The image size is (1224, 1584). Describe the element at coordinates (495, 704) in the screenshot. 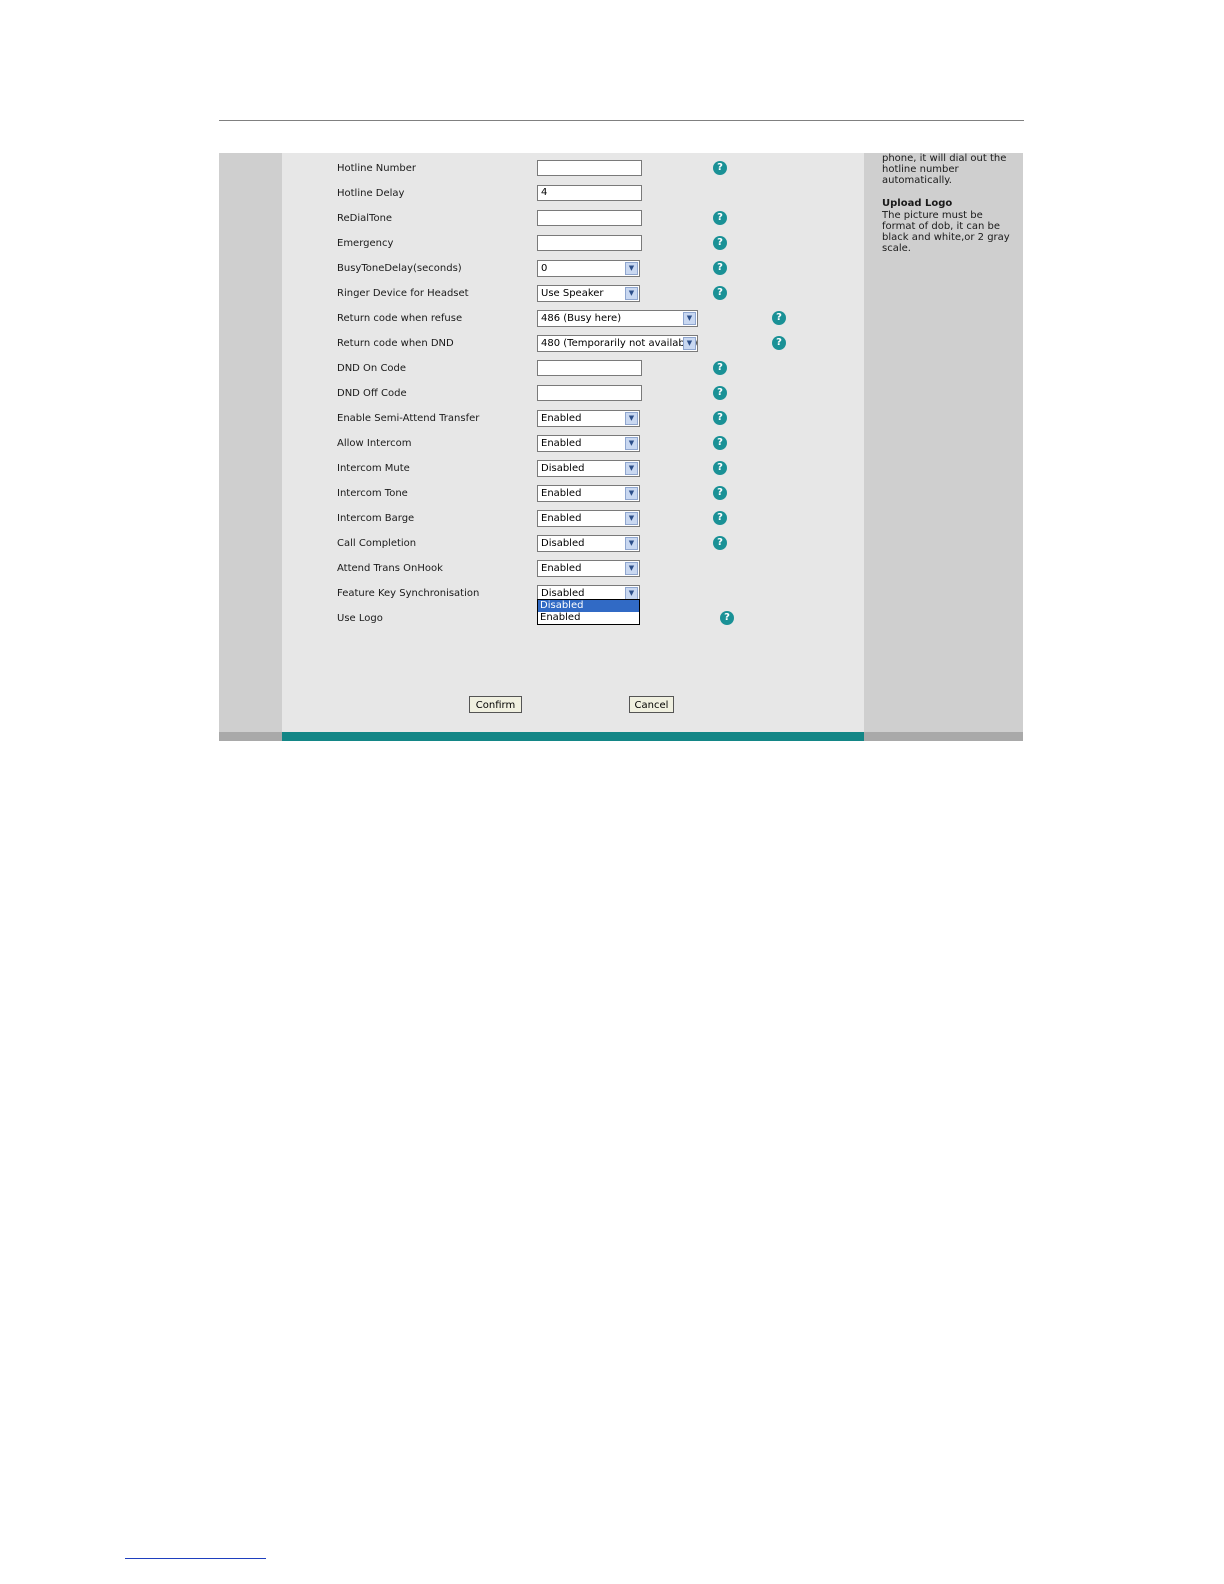

I see `confirm-button: Confirm` at that location.